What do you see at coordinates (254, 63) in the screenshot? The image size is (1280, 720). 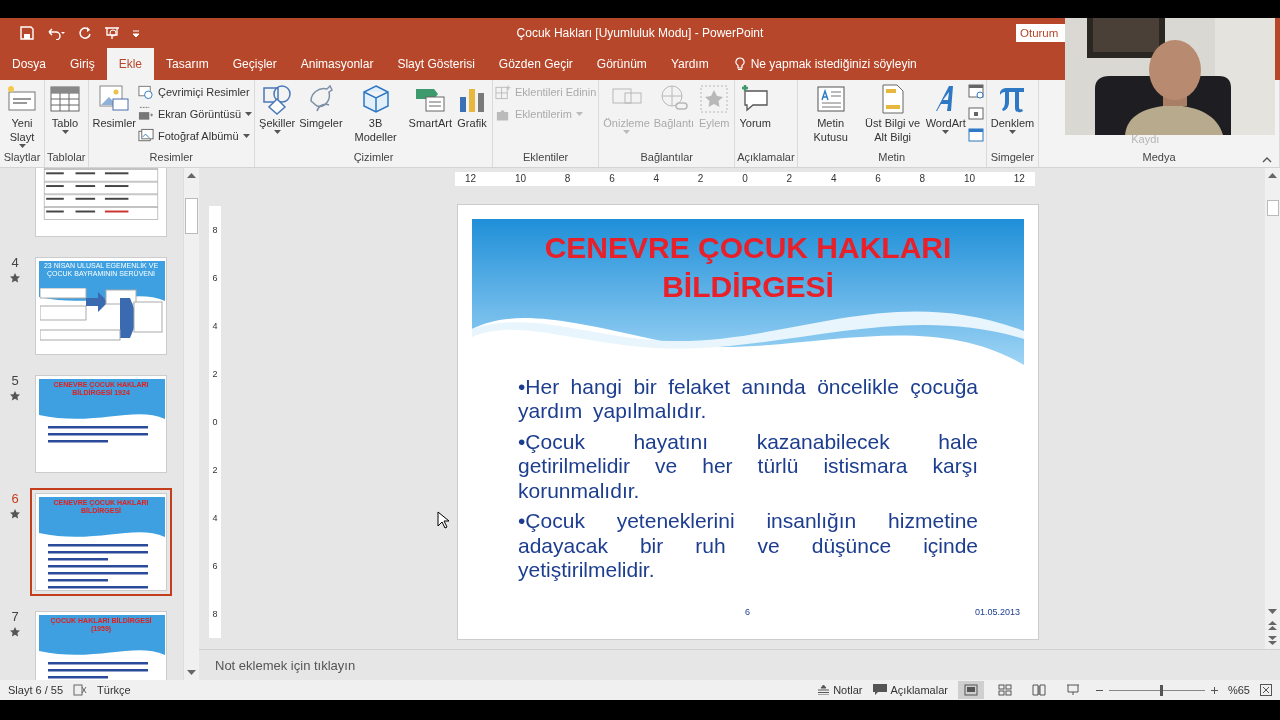 I see `ribbon-tab: Geçişler` at bounding box center [254, 63].